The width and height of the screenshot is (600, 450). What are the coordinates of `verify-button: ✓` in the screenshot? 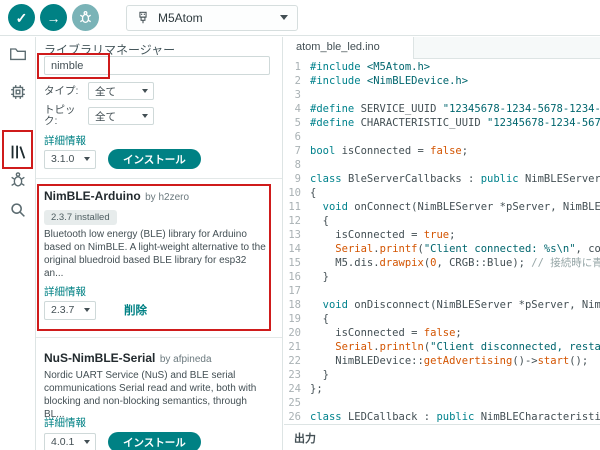 It's located at (21, 17).